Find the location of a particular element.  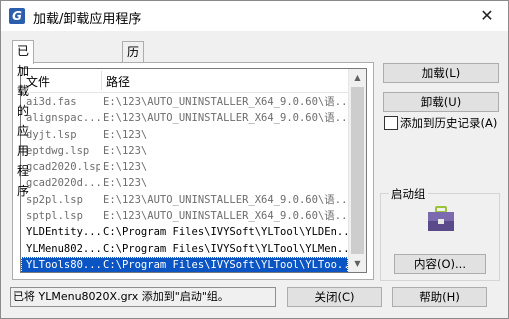

scroll-down-arrow-icon: ▼ is located at coordinates (357, 263).